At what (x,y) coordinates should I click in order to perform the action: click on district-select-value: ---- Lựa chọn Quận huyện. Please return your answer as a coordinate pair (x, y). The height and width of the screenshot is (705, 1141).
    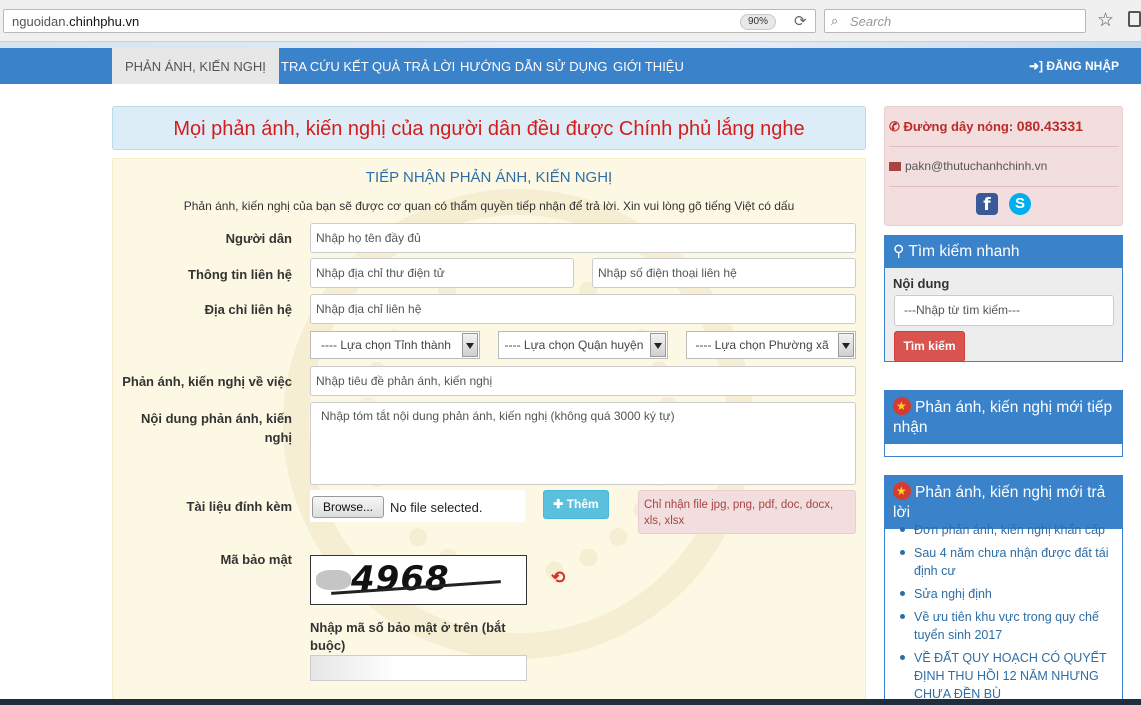
    Looking at the image, I should click on (574, 345).